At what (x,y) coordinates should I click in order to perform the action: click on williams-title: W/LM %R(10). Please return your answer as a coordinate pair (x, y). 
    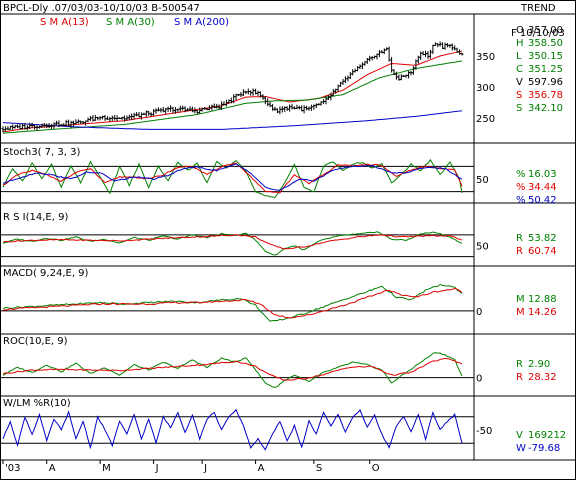
    Looking at the image, I should click on (37, 403).